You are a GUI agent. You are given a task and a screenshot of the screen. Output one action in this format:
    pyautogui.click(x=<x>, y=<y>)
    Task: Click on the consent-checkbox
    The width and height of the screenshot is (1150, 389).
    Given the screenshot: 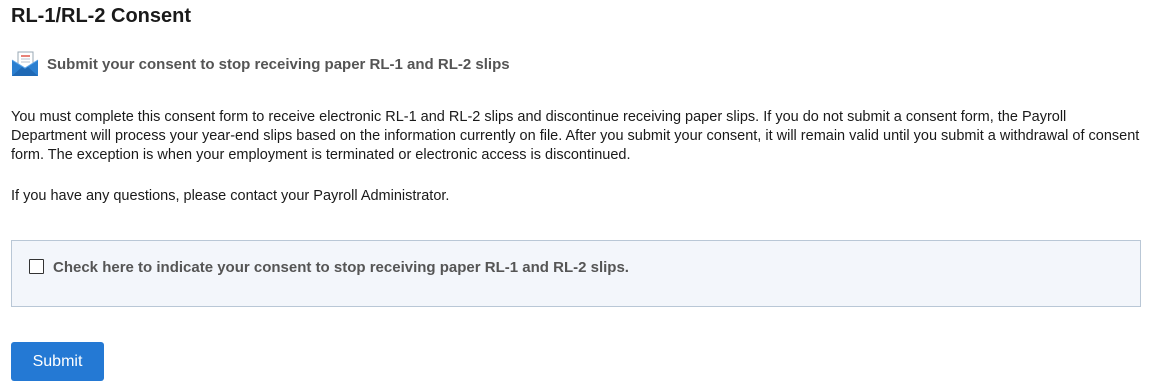 What is the action you would take?
    pyautogui.click(x=36, y=266)
    